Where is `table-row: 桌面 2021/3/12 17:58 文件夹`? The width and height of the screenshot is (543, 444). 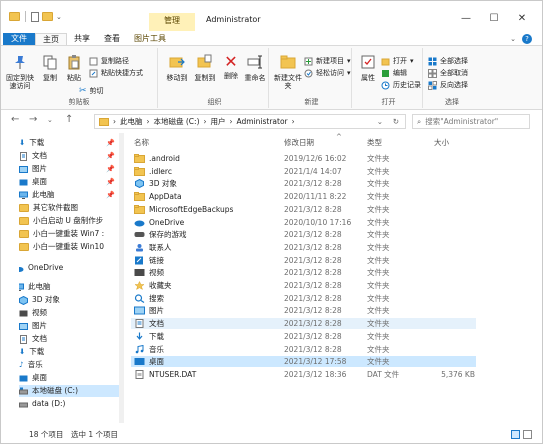 table-row: 桌面 2021/3/12 17:58 文件夹 is located at coordinates (303, 362).